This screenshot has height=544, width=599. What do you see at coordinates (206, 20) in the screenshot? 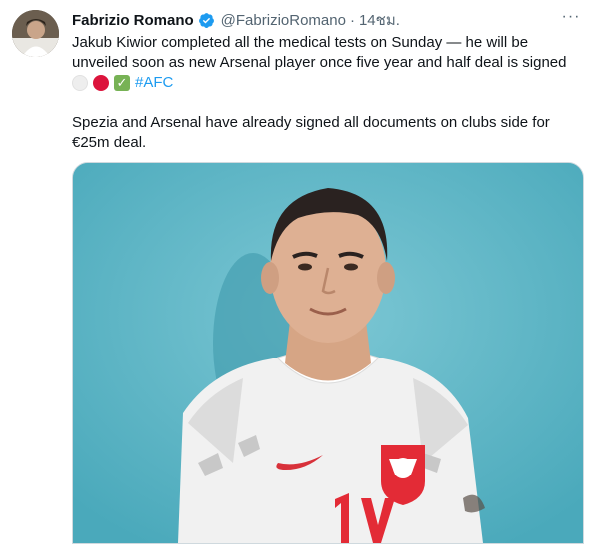
I see `verified-badge-icon` at bounding box center [206, 20].